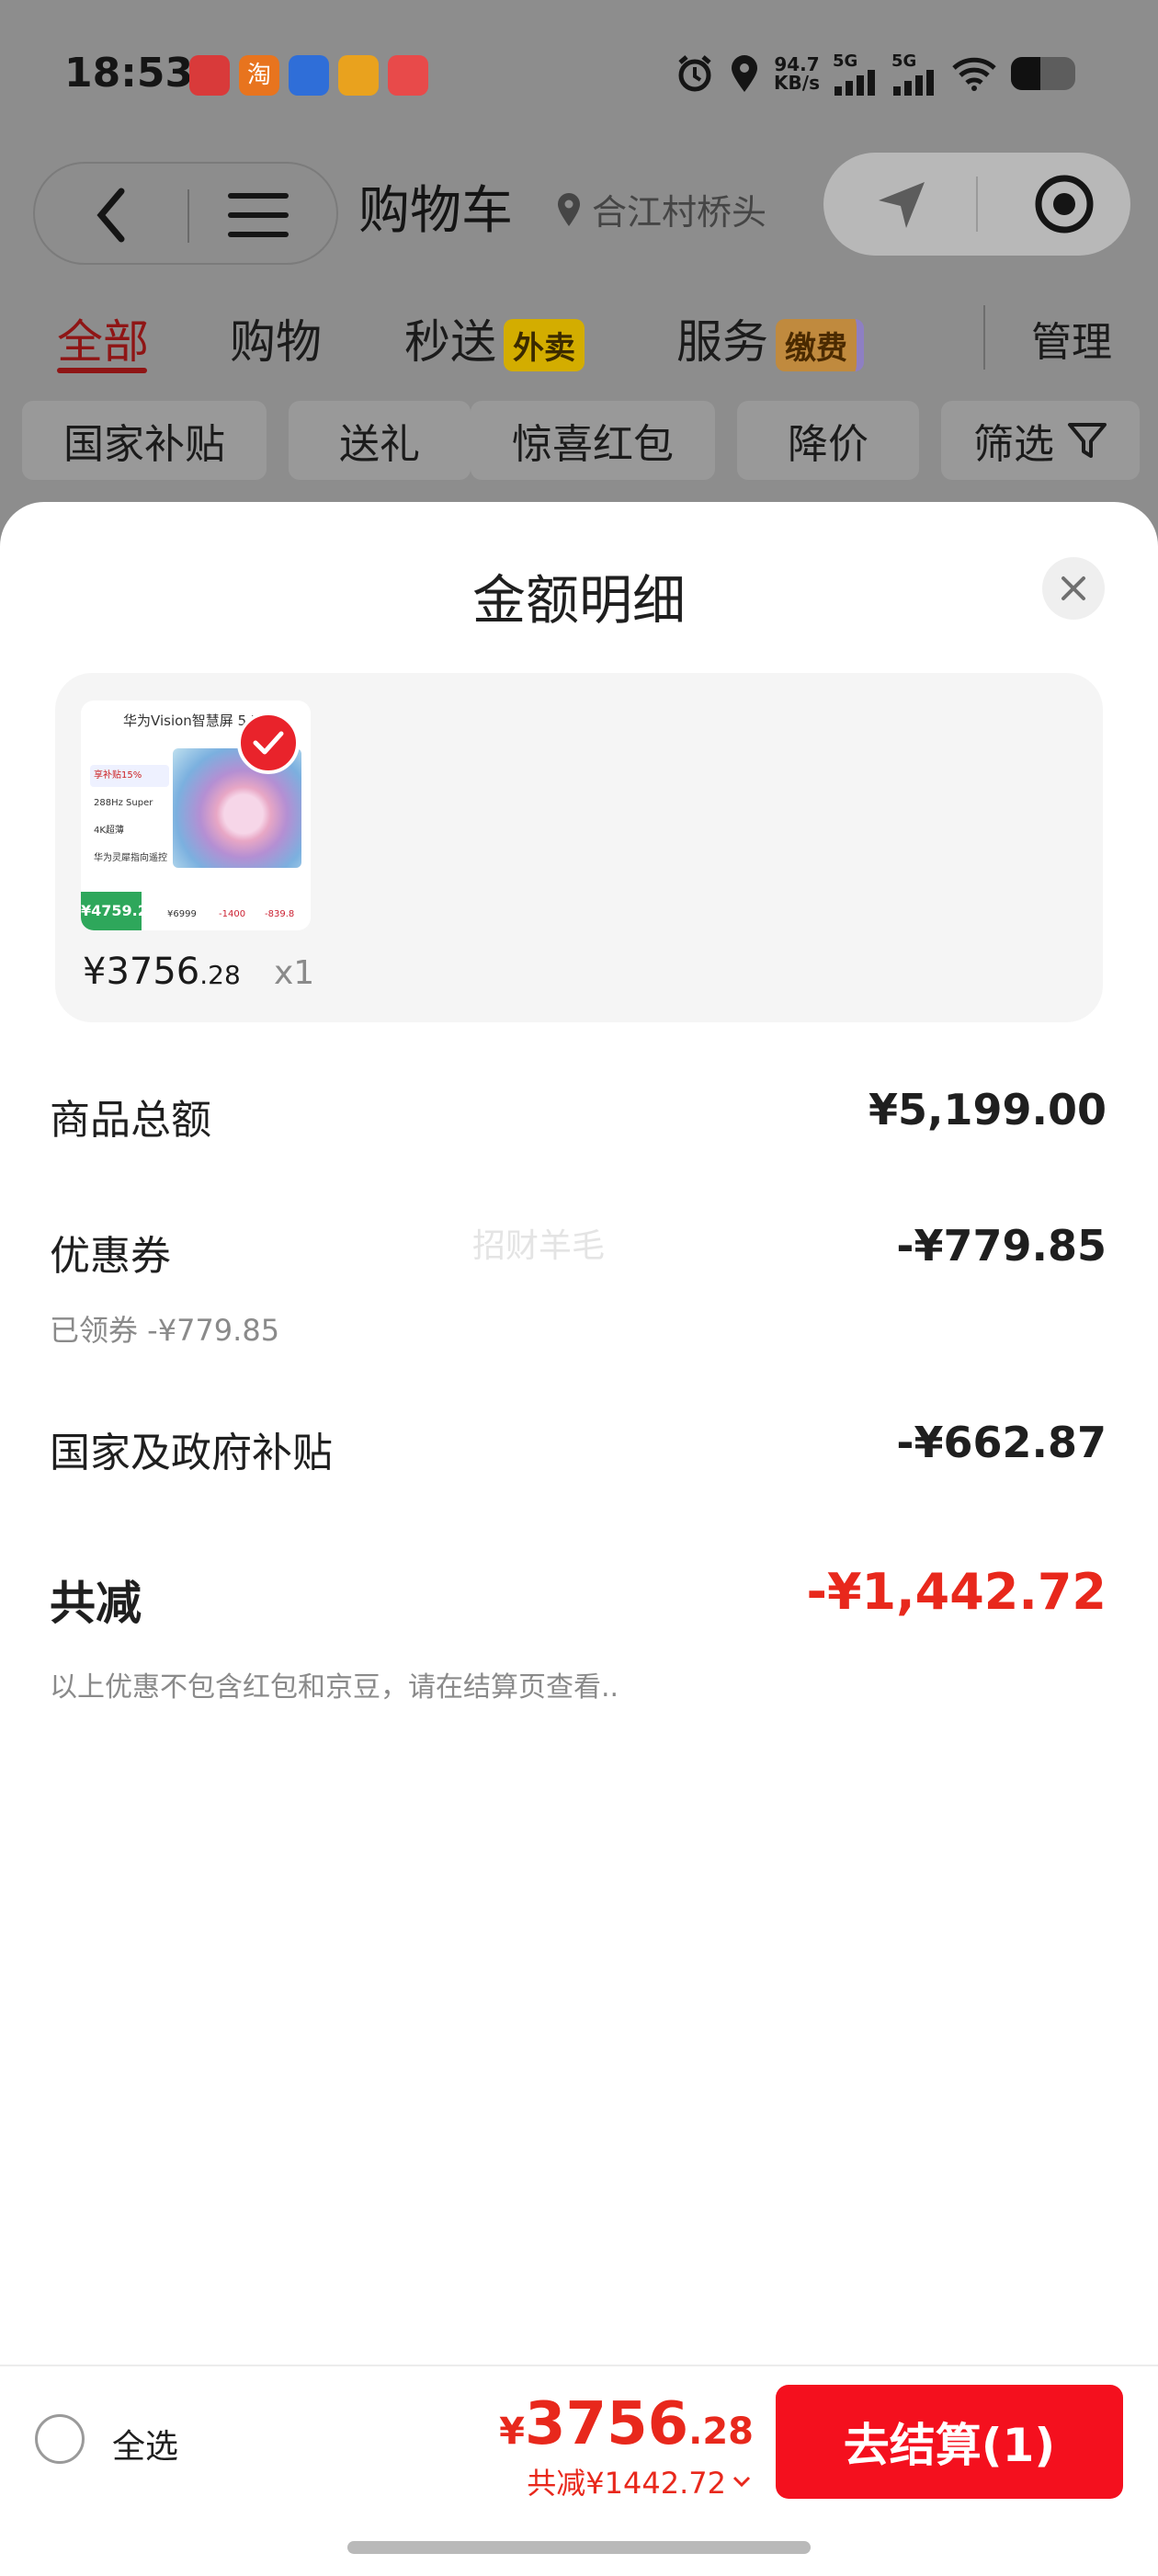 This screenshot has height=2576, width=1158. What do you see at coordinates (280, 914) in the screenshot?
I see `thumb-discount-2: -839.8` at bounding box center [280, 914].